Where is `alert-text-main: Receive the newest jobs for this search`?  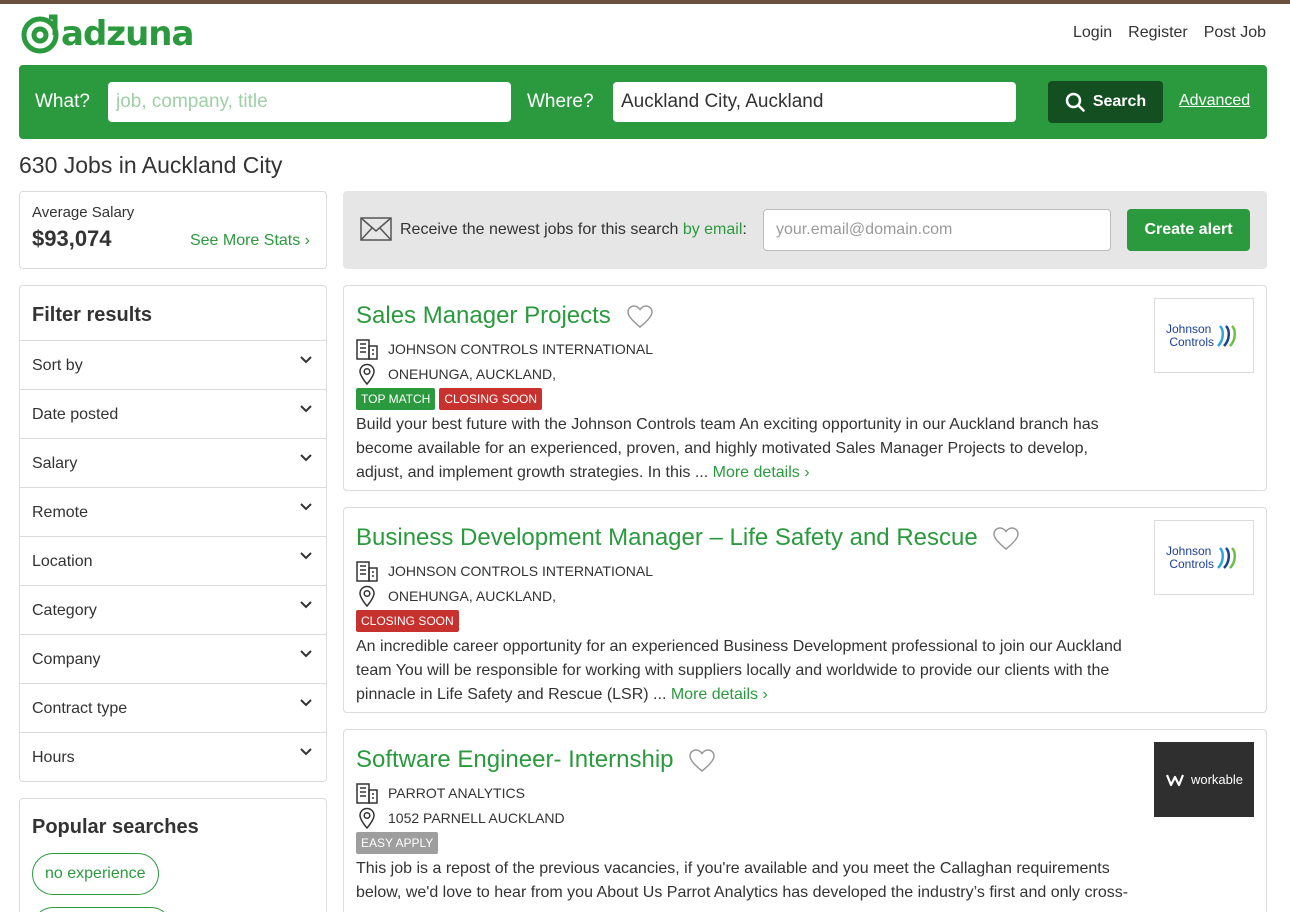
alert-text-main: Receive the newest jobs for this search is located at coordinates (539, 229).